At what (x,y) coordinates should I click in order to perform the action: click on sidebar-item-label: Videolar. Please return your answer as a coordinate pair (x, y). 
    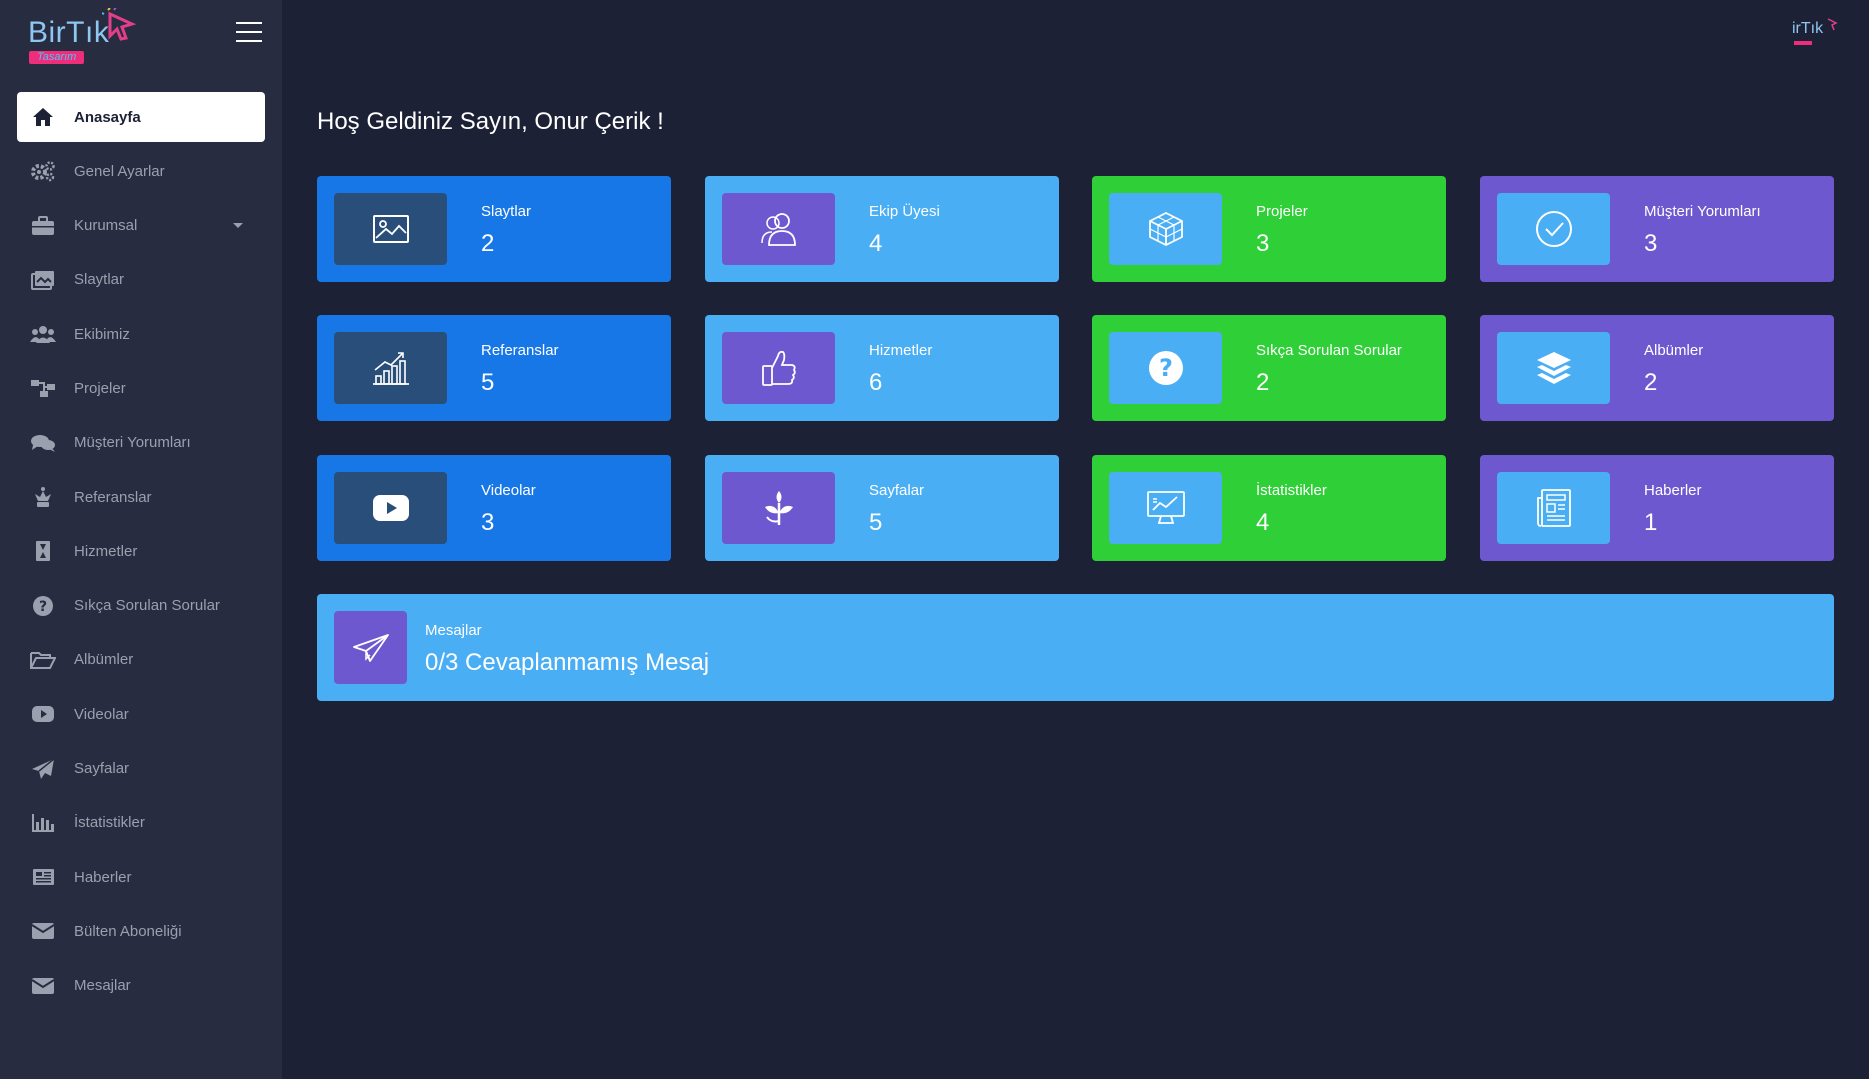
    Looking at the image, I should click on (101, 714).